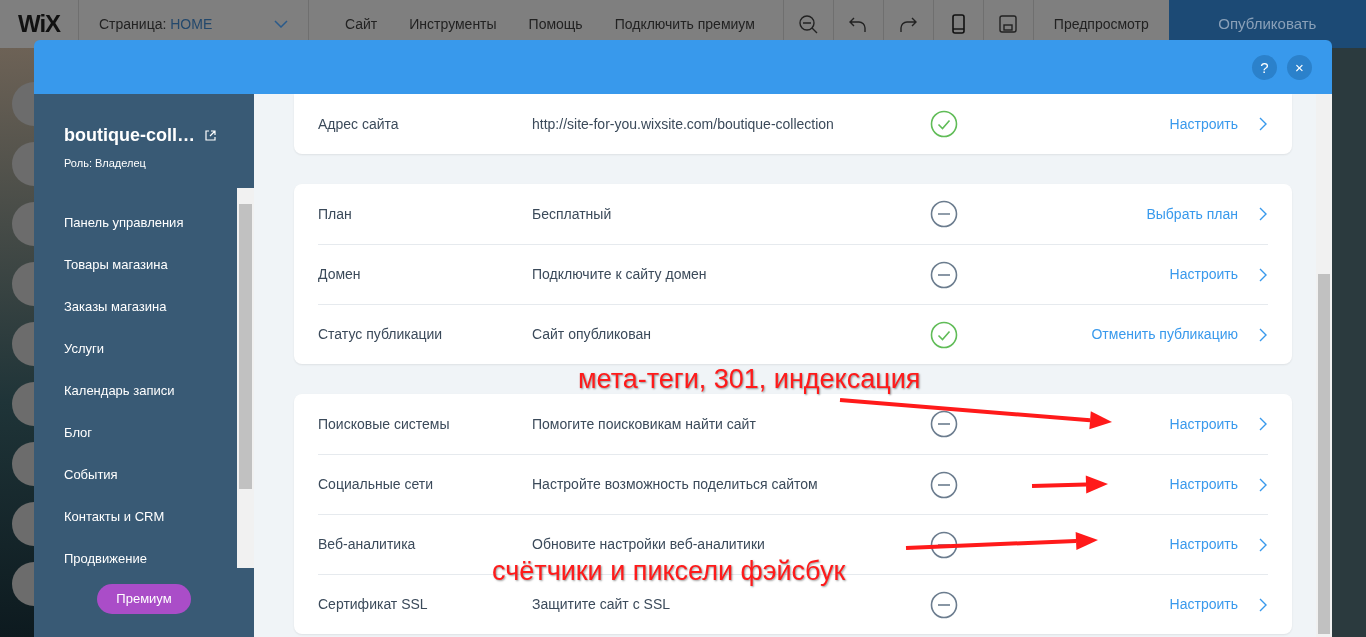 The width and height of the screenshot is (1366, 637). I want to click on zoom-out-icon, so click(808, 24).